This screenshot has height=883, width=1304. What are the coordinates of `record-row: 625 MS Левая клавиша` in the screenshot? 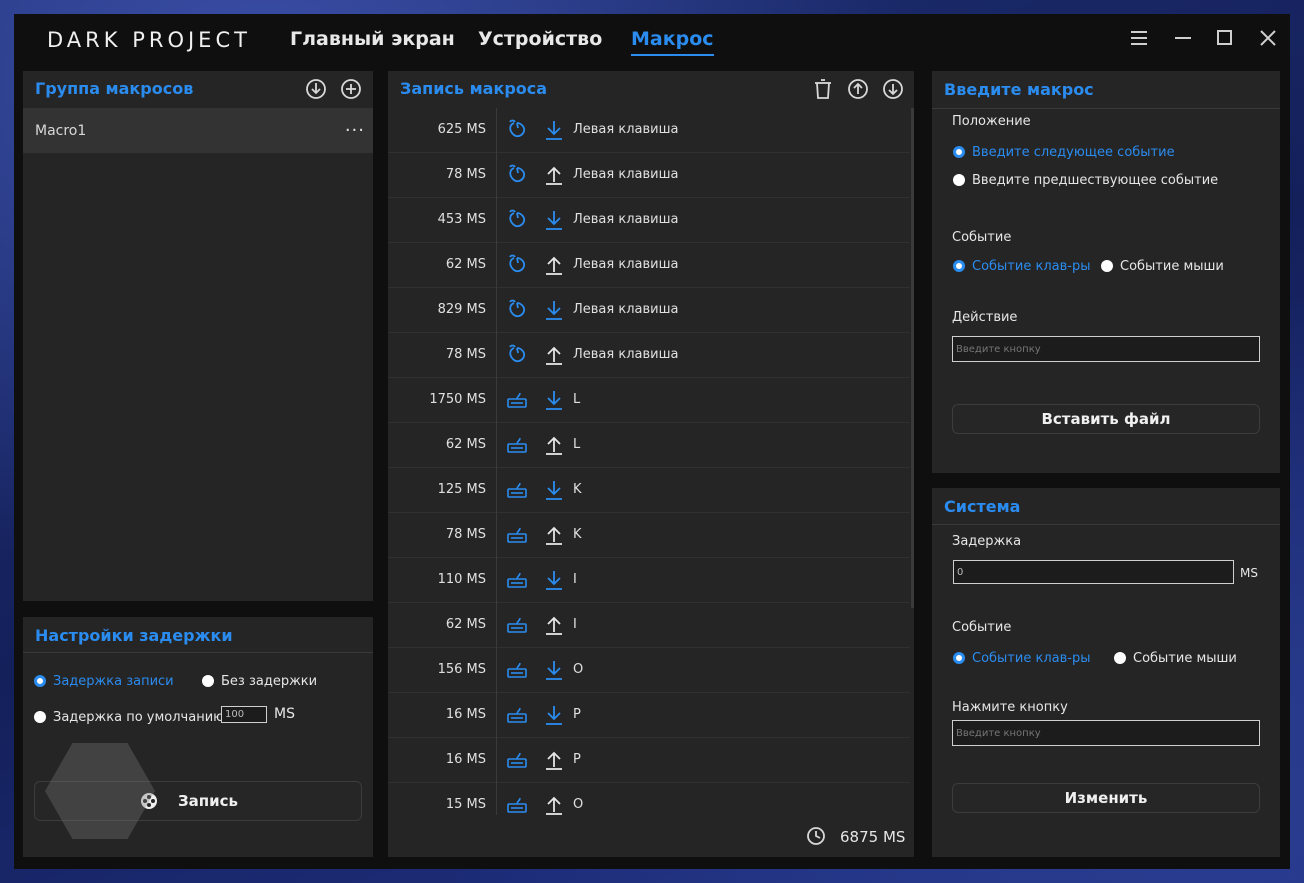 It's located at (649, 130).